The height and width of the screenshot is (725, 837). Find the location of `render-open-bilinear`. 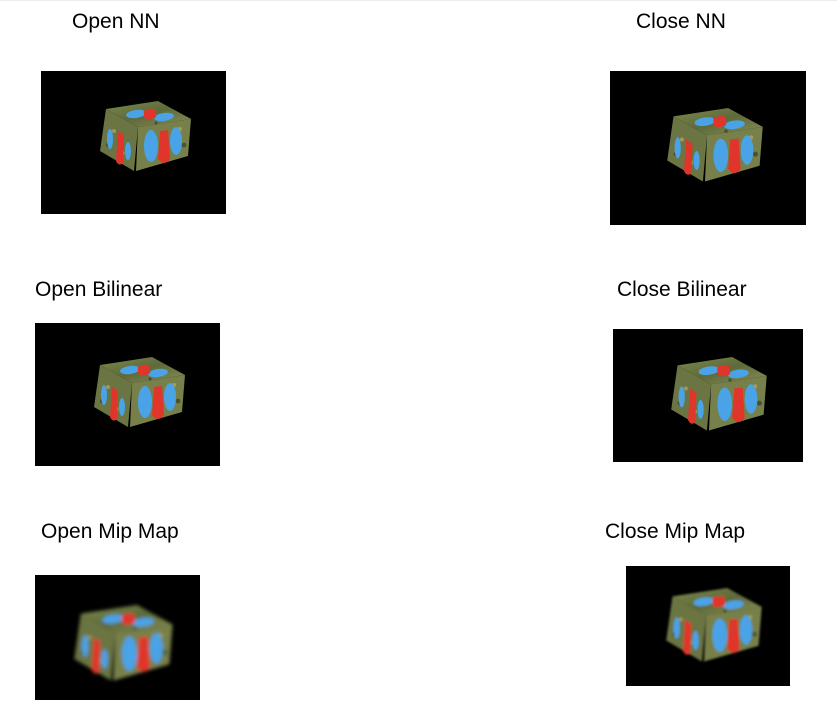

render-open-bilinear is located at coordinates (127, 394).